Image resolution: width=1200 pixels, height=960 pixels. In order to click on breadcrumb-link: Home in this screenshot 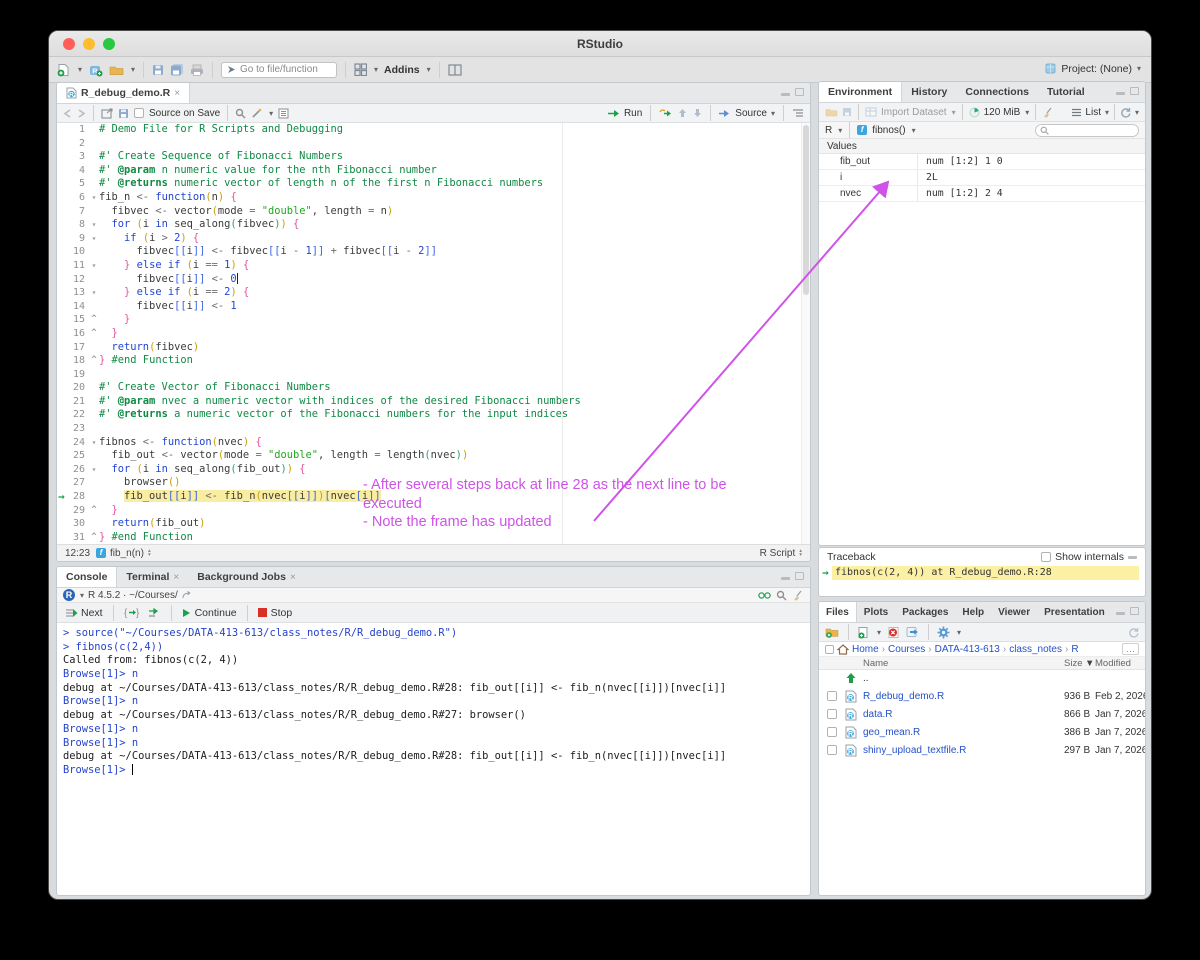, I will do `click(865, 649)`.